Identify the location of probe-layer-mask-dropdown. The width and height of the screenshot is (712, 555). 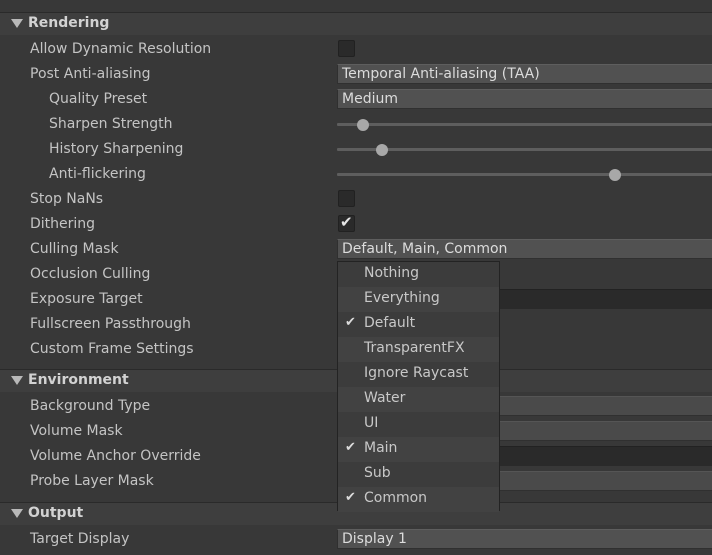
(605, 481).